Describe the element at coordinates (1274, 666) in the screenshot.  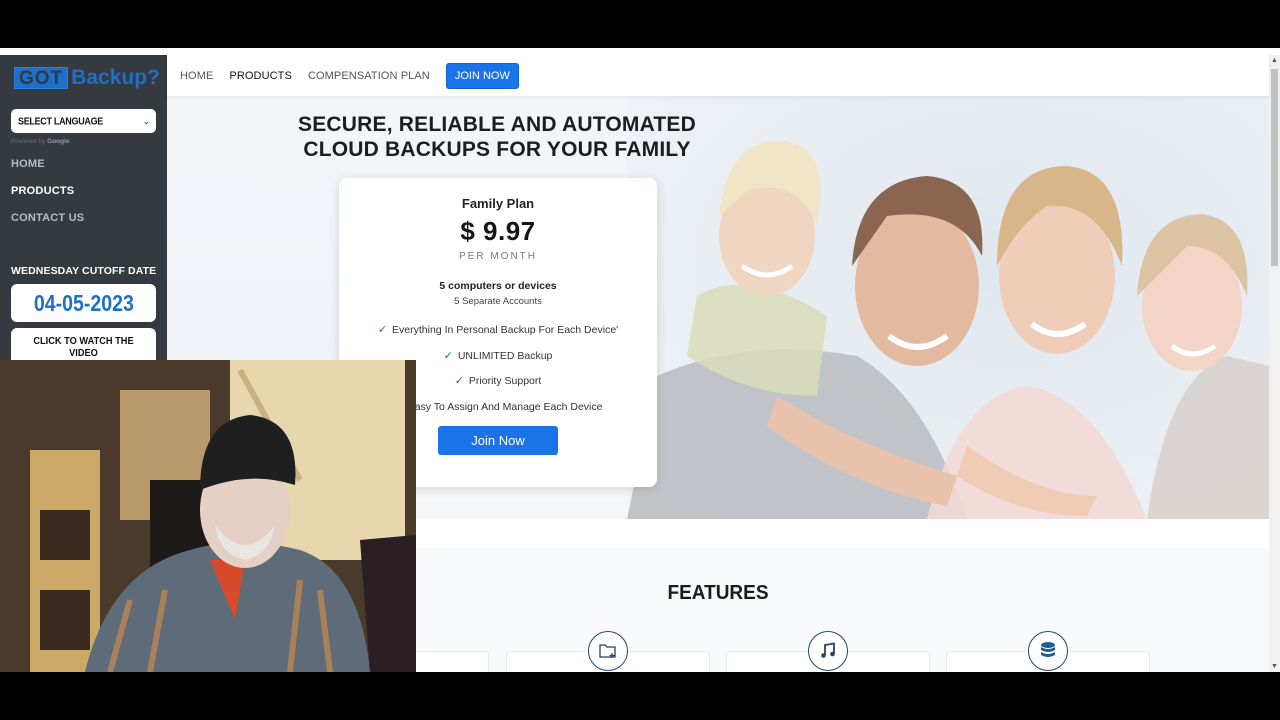
I see `scroll-down-arrow-icon: ▼` at that location.